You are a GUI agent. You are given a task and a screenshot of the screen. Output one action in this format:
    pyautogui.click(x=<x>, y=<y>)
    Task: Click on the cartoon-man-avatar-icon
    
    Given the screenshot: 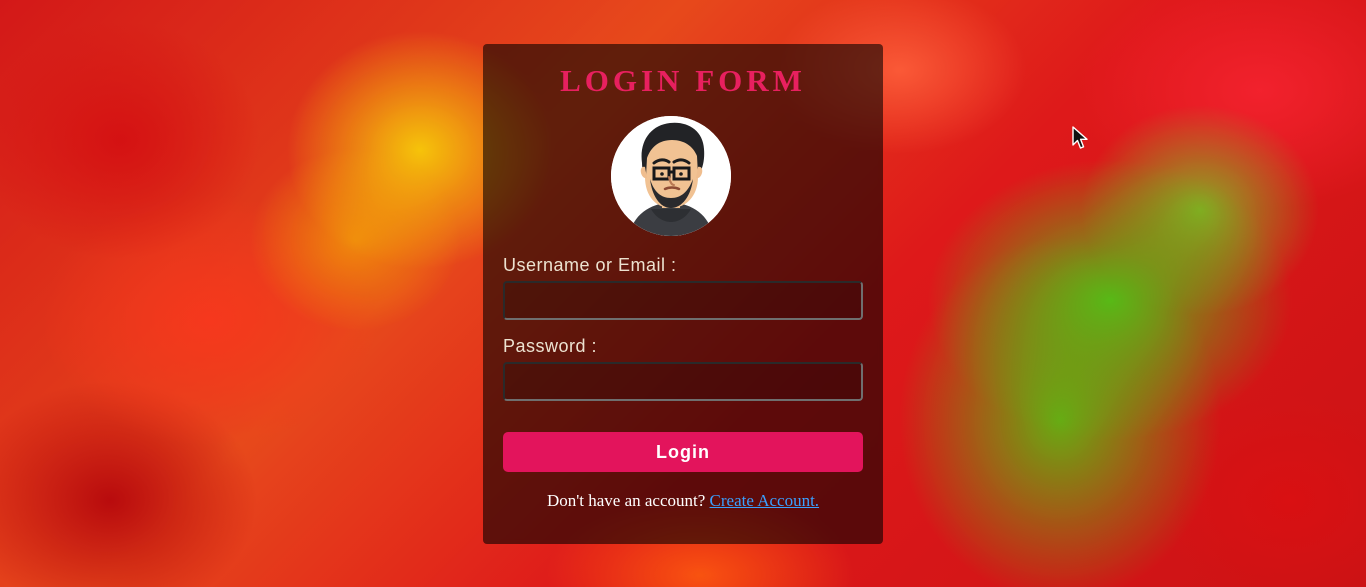 What is the action you would take?
    pyautogui.click(x=671, y=176)
    